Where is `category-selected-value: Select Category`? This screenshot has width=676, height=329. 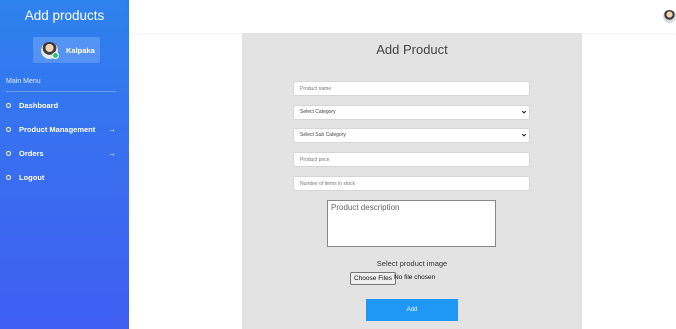 category-selected-value: Select Category is located at coordinates (318, 112).